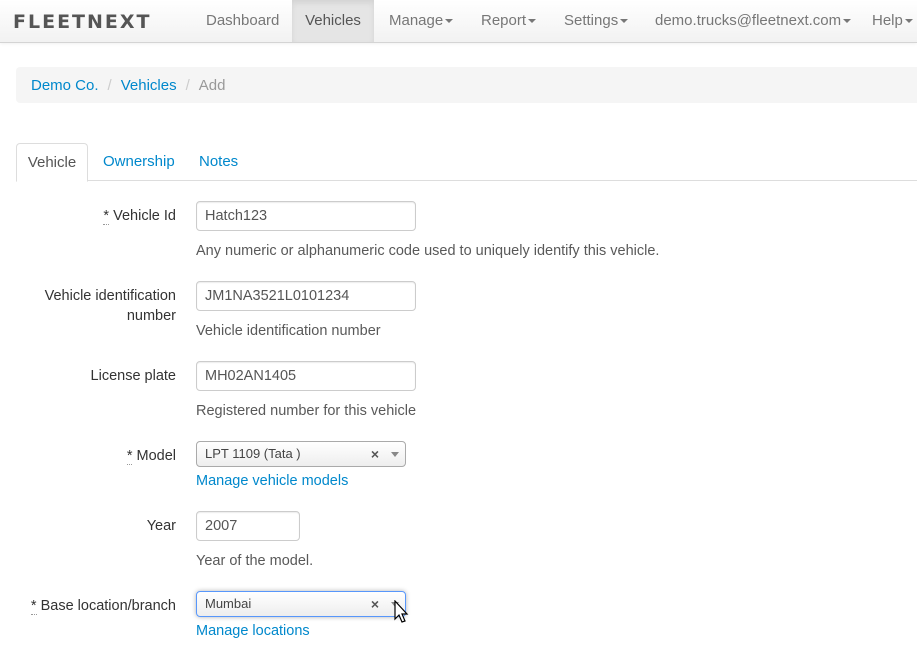 Image resolution: width=917 pixels, height=654 pixels. I want to click on brand-logo: FLEETNEXT, so click(82, 22).